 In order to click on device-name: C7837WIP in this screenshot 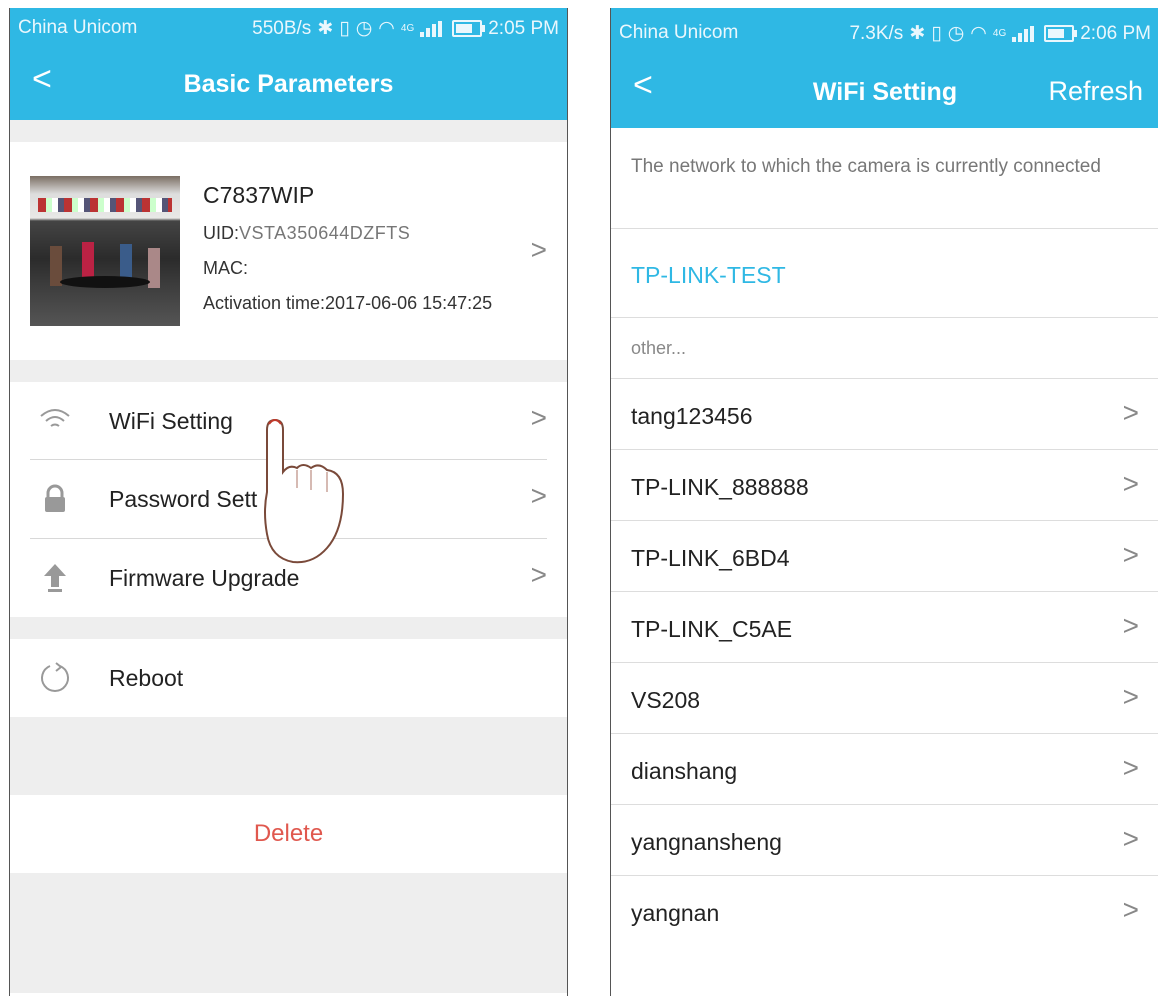, I will do `click(259, 195)`.